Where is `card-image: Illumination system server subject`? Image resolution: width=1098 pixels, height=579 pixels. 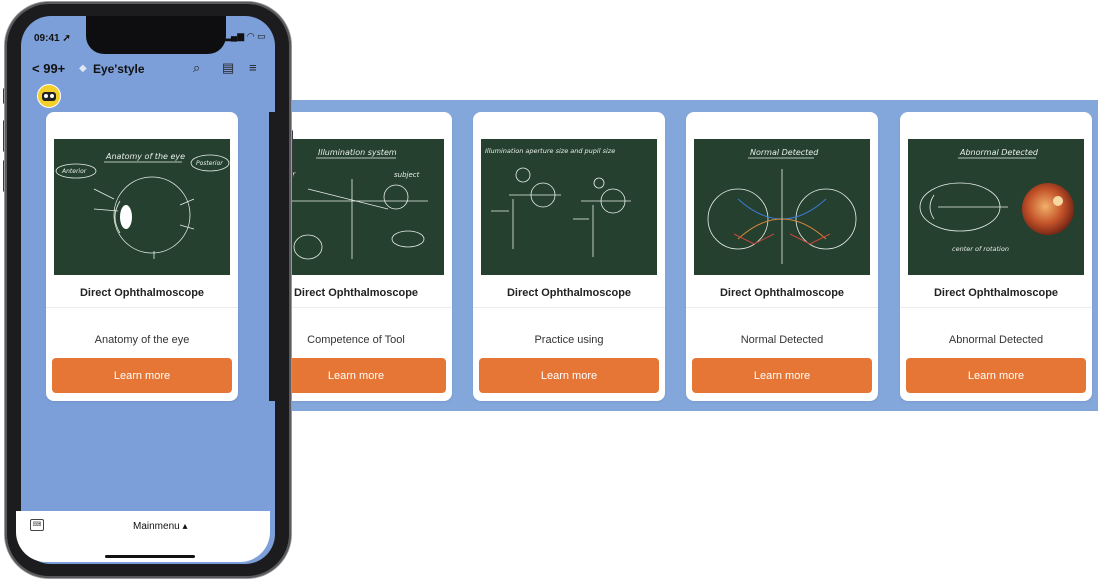
card-image: Illumination system server subject is located at coordinates (356, 207).